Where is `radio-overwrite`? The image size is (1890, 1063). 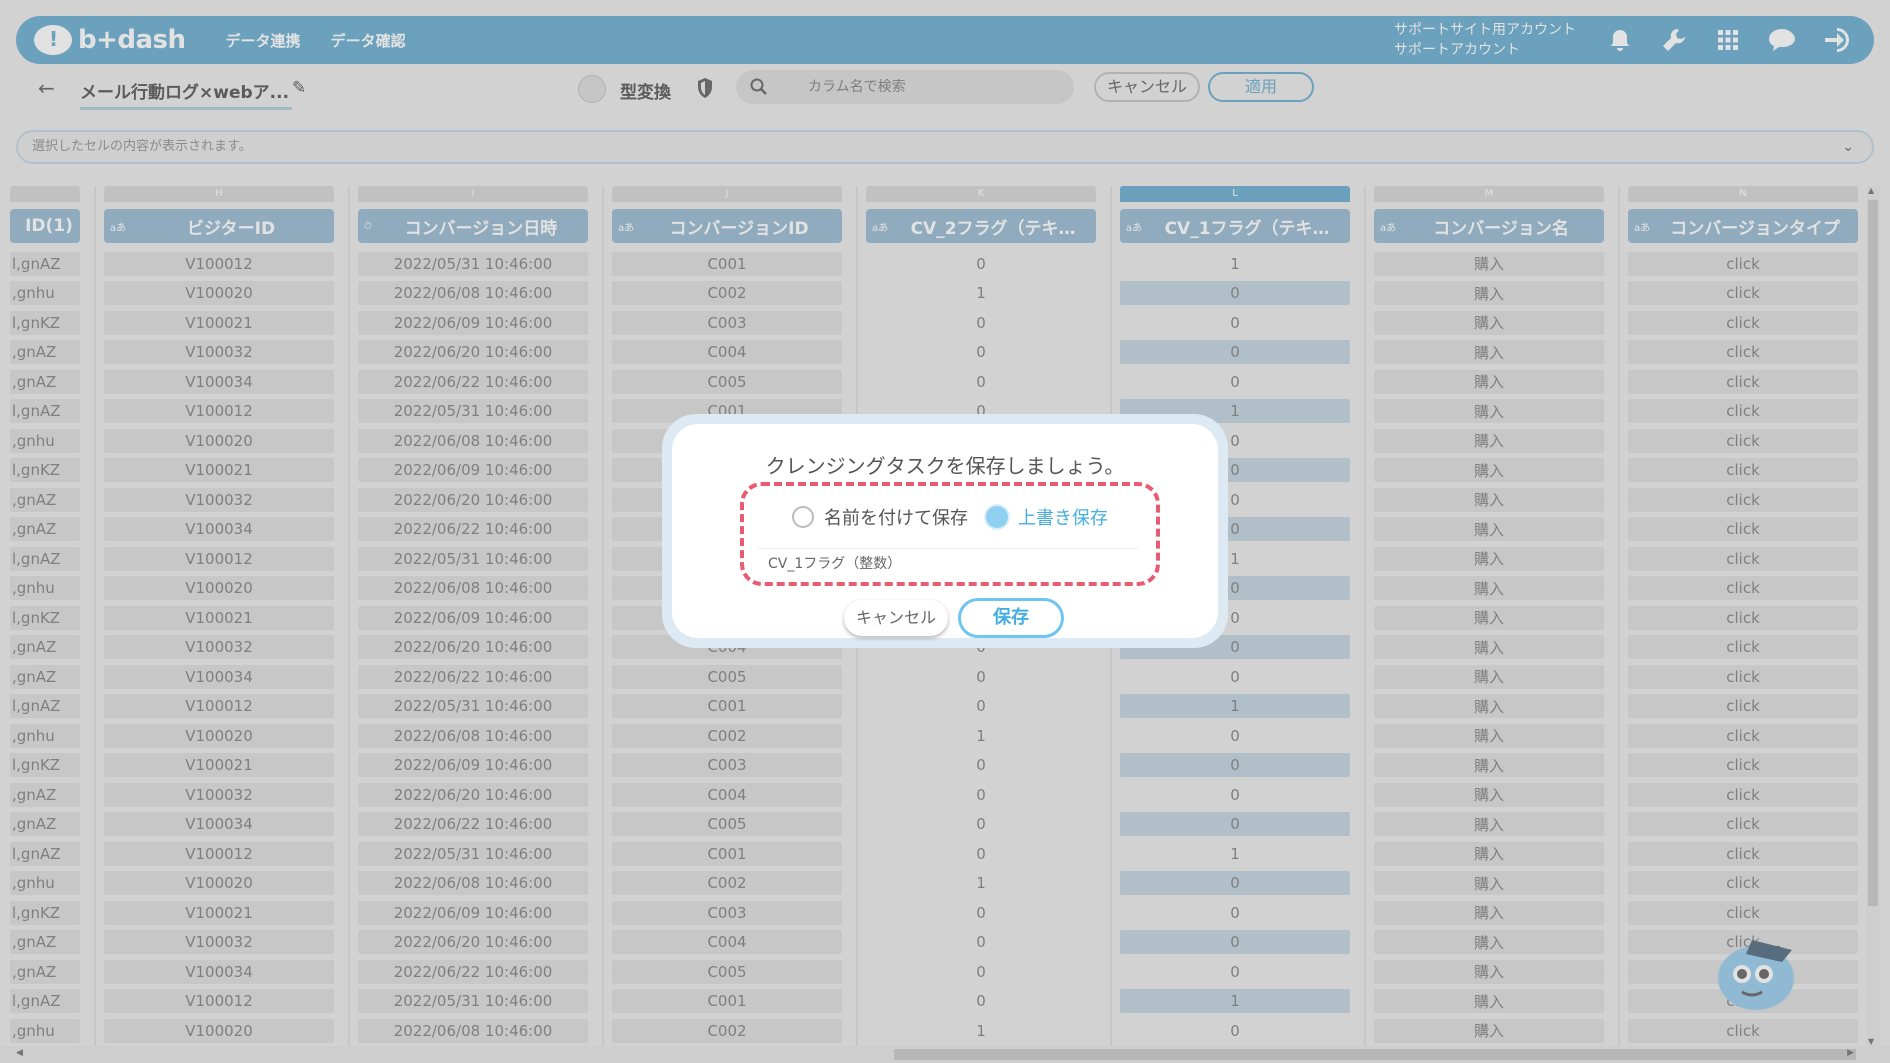
radio-overwrite is located at coordinates (997, 517).